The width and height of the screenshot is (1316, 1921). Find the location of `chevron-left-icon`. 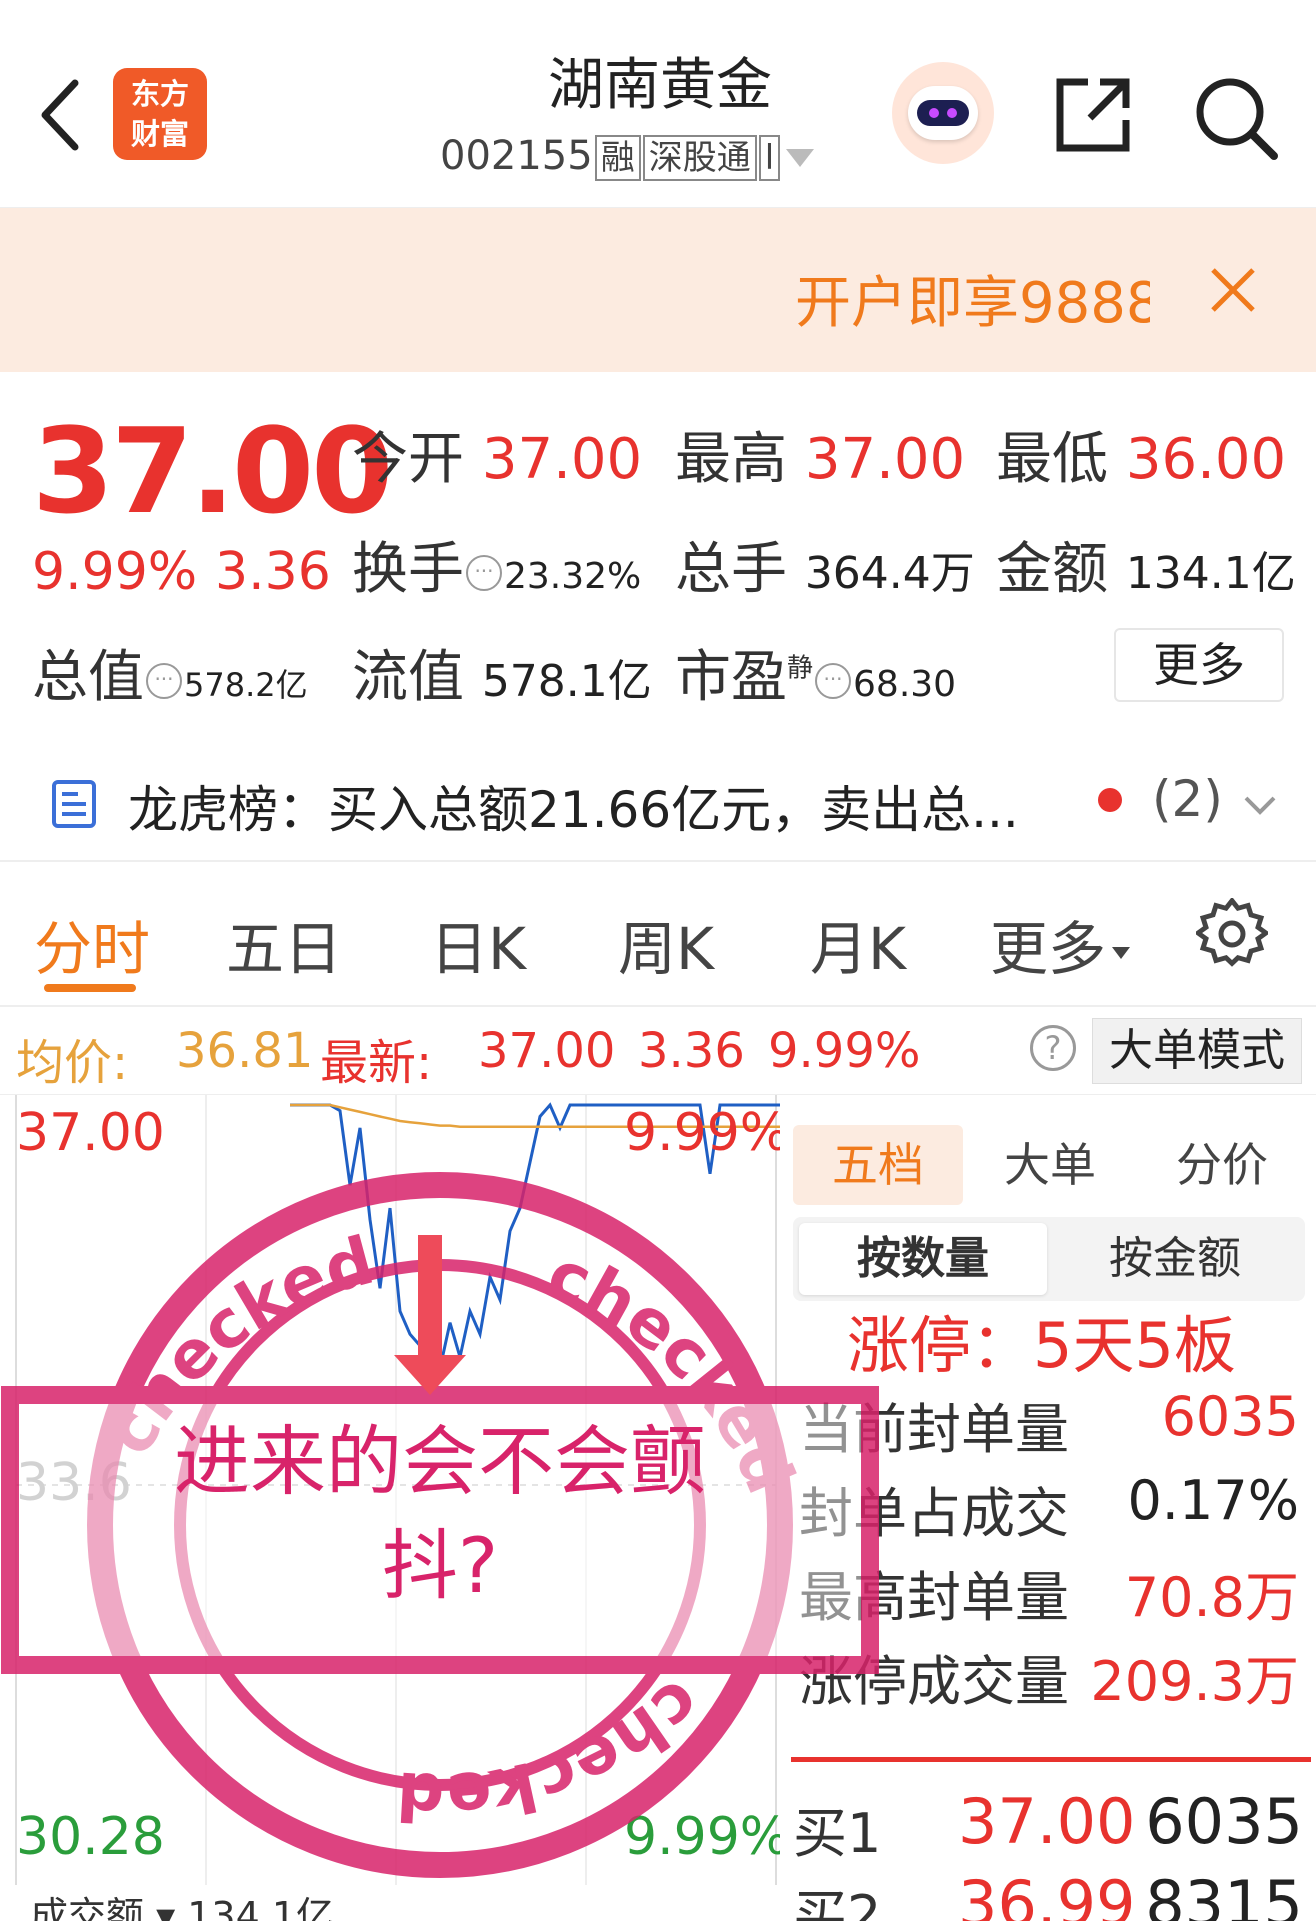

chevron-left-icon is located at coordinates (60, 115).